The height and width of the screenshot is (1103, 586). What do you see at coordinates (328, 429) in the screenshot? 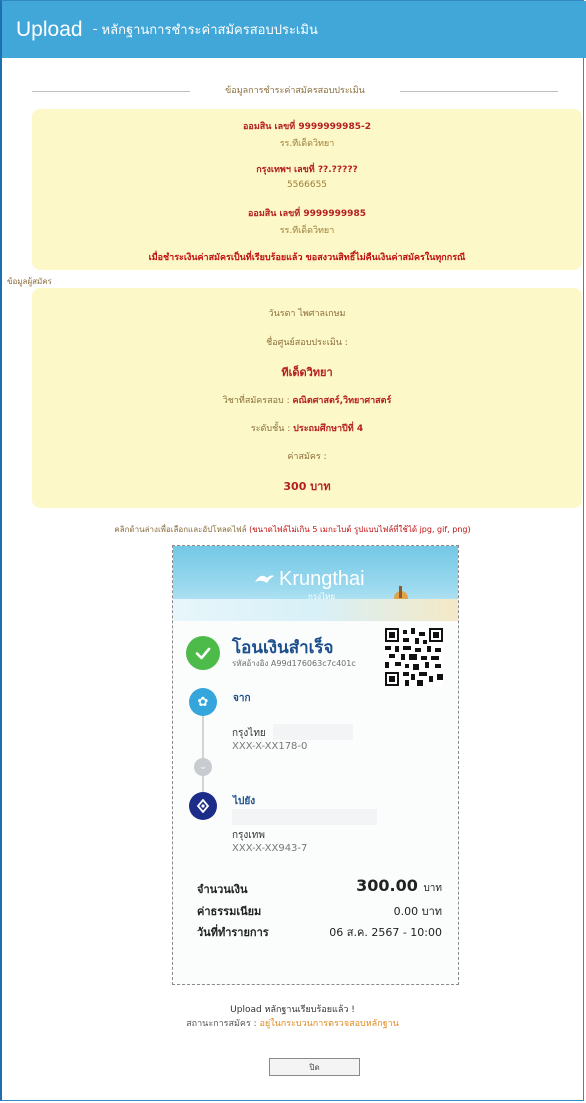
I see `level-value: ประถมศึกษาปีที่ 4` at bounding box center [328, 429].